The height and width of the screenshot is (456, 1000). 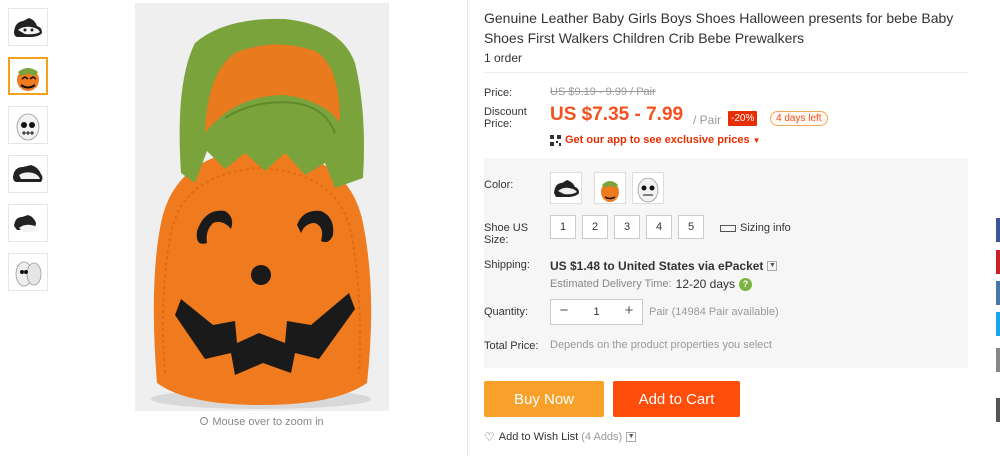 I want to click on thumbnail-list, so click(x=28, y=155).